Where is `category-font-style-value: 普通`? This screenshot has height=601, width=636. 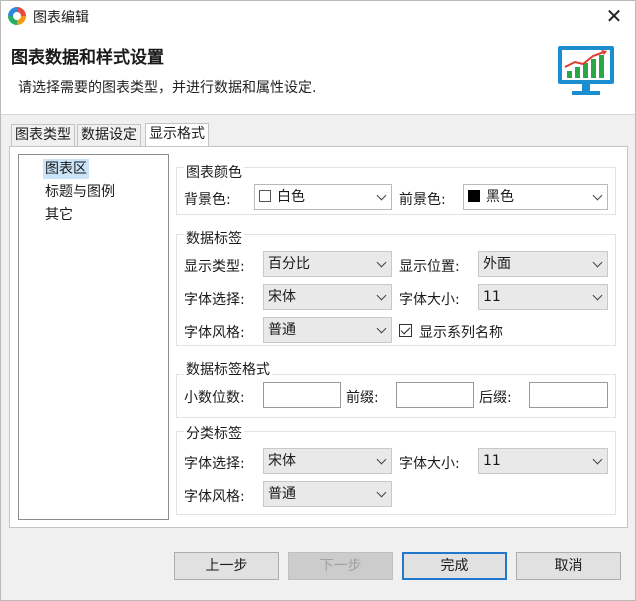
category-font-style-value: 普通 is located at coordinates (282, 494).